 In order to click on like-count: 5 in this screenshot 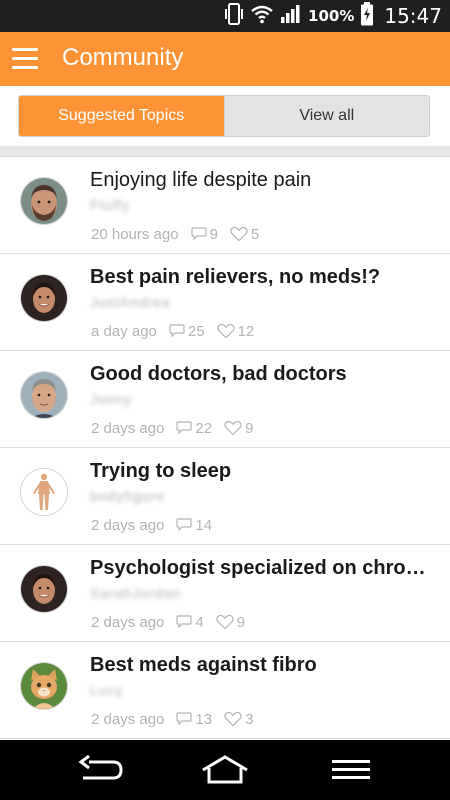, I will do `click(244, 234)`.